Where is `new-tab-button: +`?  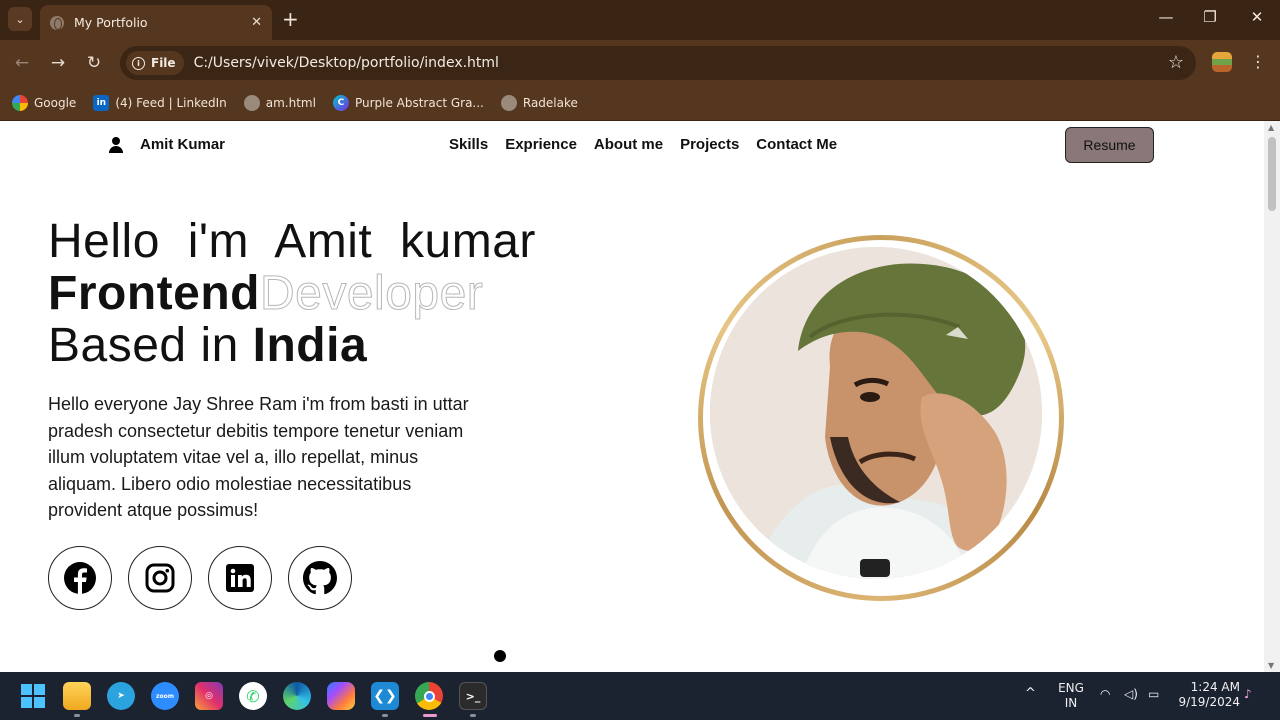
new-tab-button: + is located at coordinates (290, 19).